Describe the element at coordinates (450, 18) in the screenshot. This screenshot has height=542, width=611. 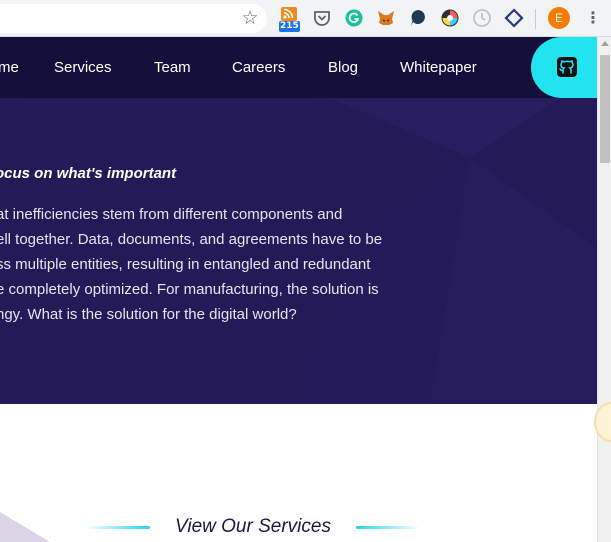
I see `color-wheel-icon` at that location.